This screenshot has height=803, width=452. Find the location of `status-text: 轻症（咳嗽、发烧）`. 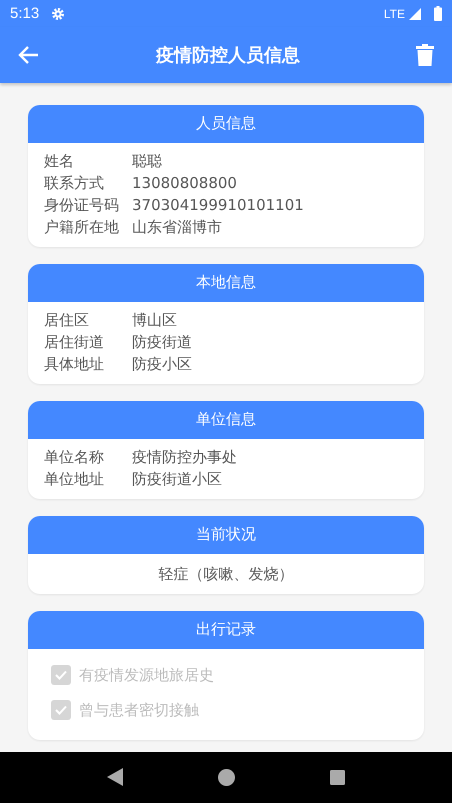

status-text: 轻症（咳嗽、发烧） is located at coordinates (226, 574).